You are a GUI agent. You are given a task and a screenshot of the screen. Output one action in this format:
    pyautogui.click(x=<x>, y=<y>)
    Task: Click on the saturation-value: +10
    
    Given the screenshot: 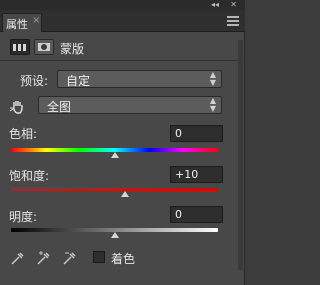 What is the action you would take?
    pyautogui.click(x=187, y=174)
    